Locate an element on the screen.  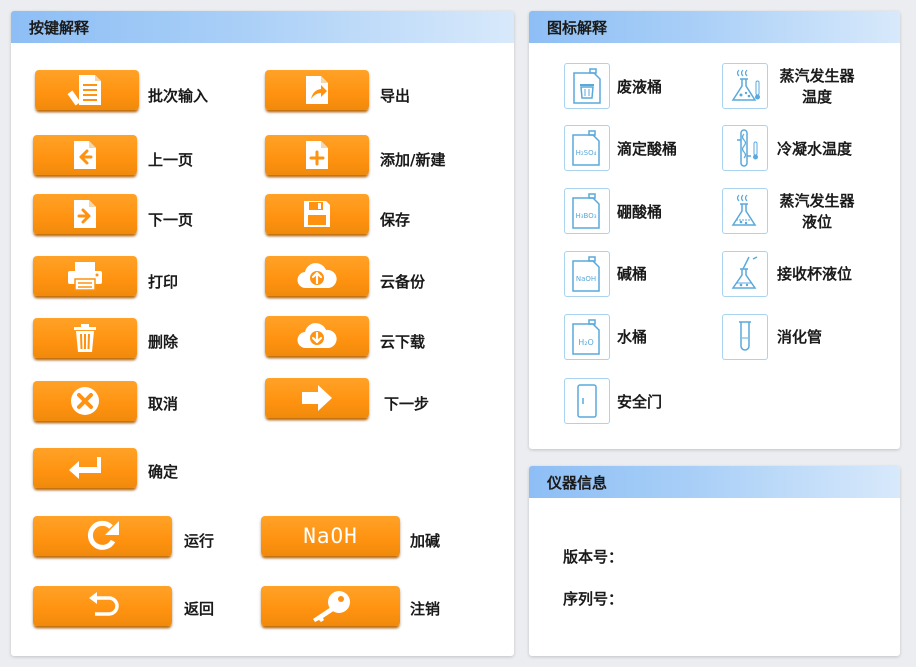
boric-acid-bucket-label: 硼酸桶 is located at coordinates (640, 212).